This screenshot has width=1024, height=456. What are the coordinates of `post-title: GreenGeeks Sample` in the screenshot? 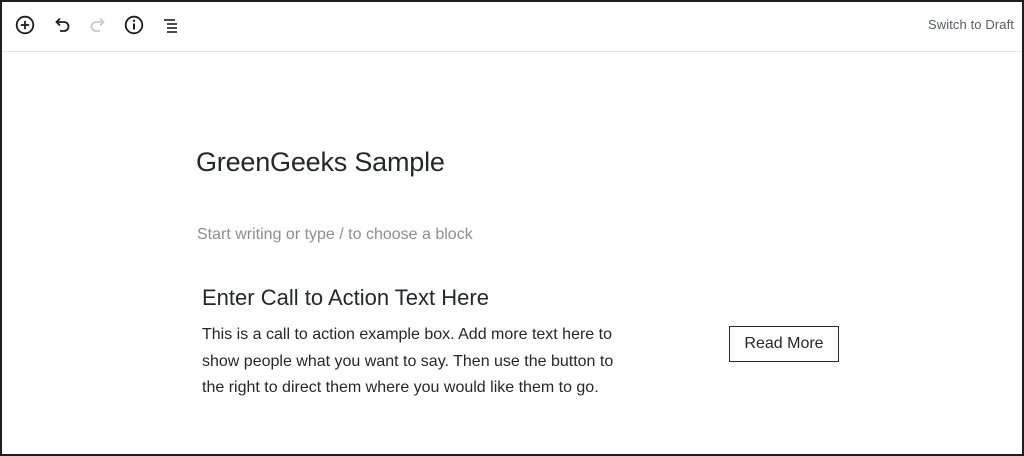 It's located at (320, 162).